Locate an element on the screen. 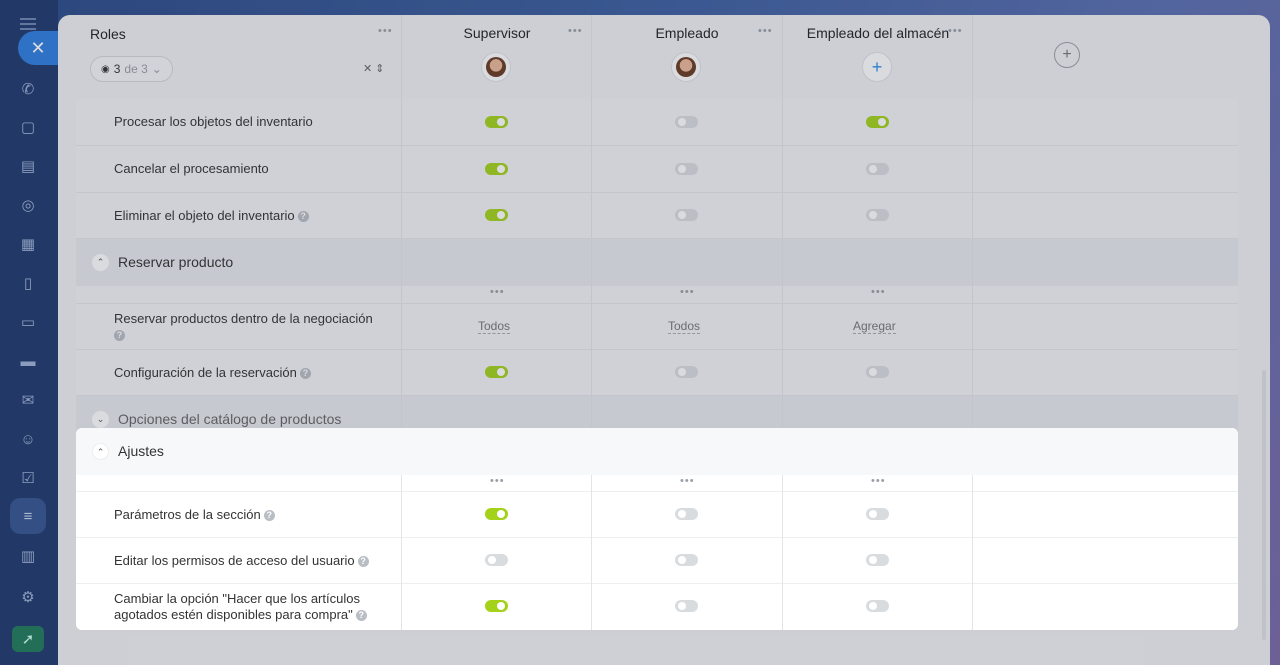  counter-value: 3 is located at coordinates (117, 69).